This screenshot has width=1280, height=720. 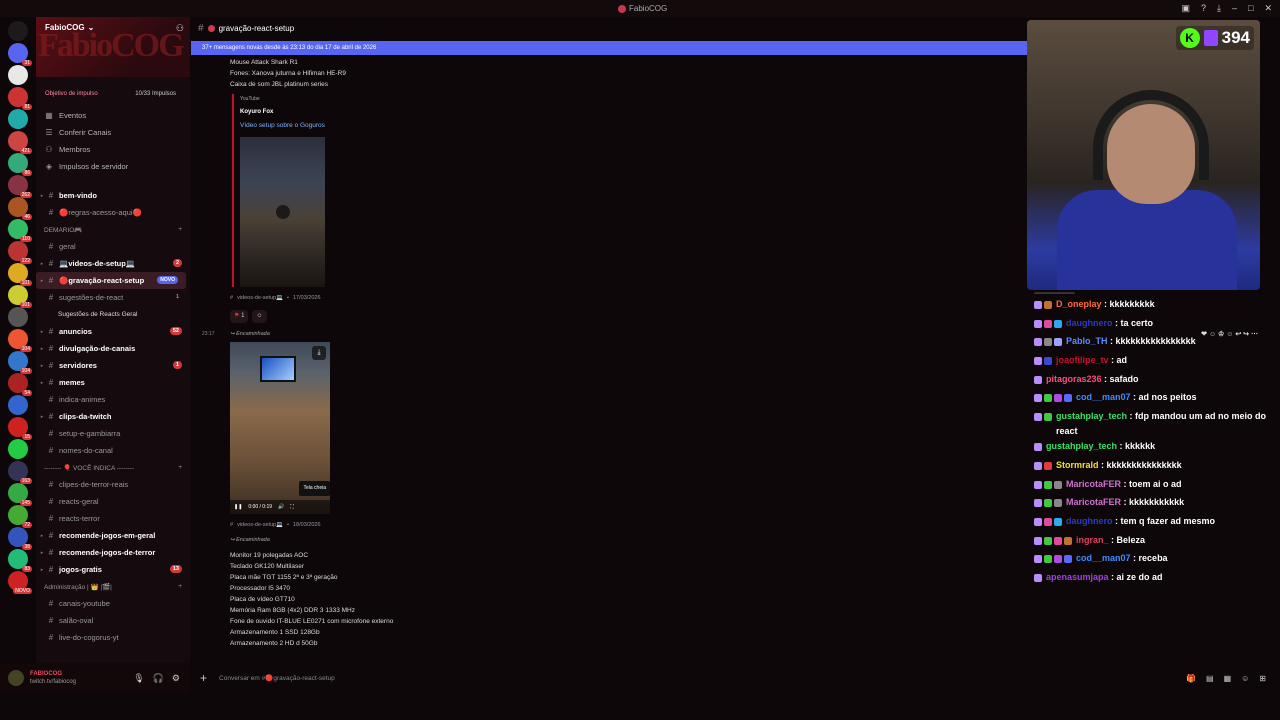 What do you see at coordinates (440, 298) in the screenshot?
I see `forward-source: # videos-de-setup💻 • 17/03/2026` at bounding box center [440, 298].